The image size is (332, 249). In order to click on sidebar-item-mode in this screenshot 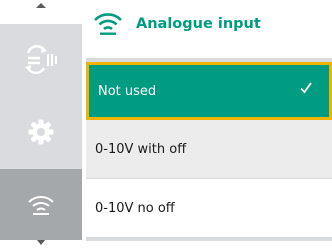, I will do `click(41, 59)`.